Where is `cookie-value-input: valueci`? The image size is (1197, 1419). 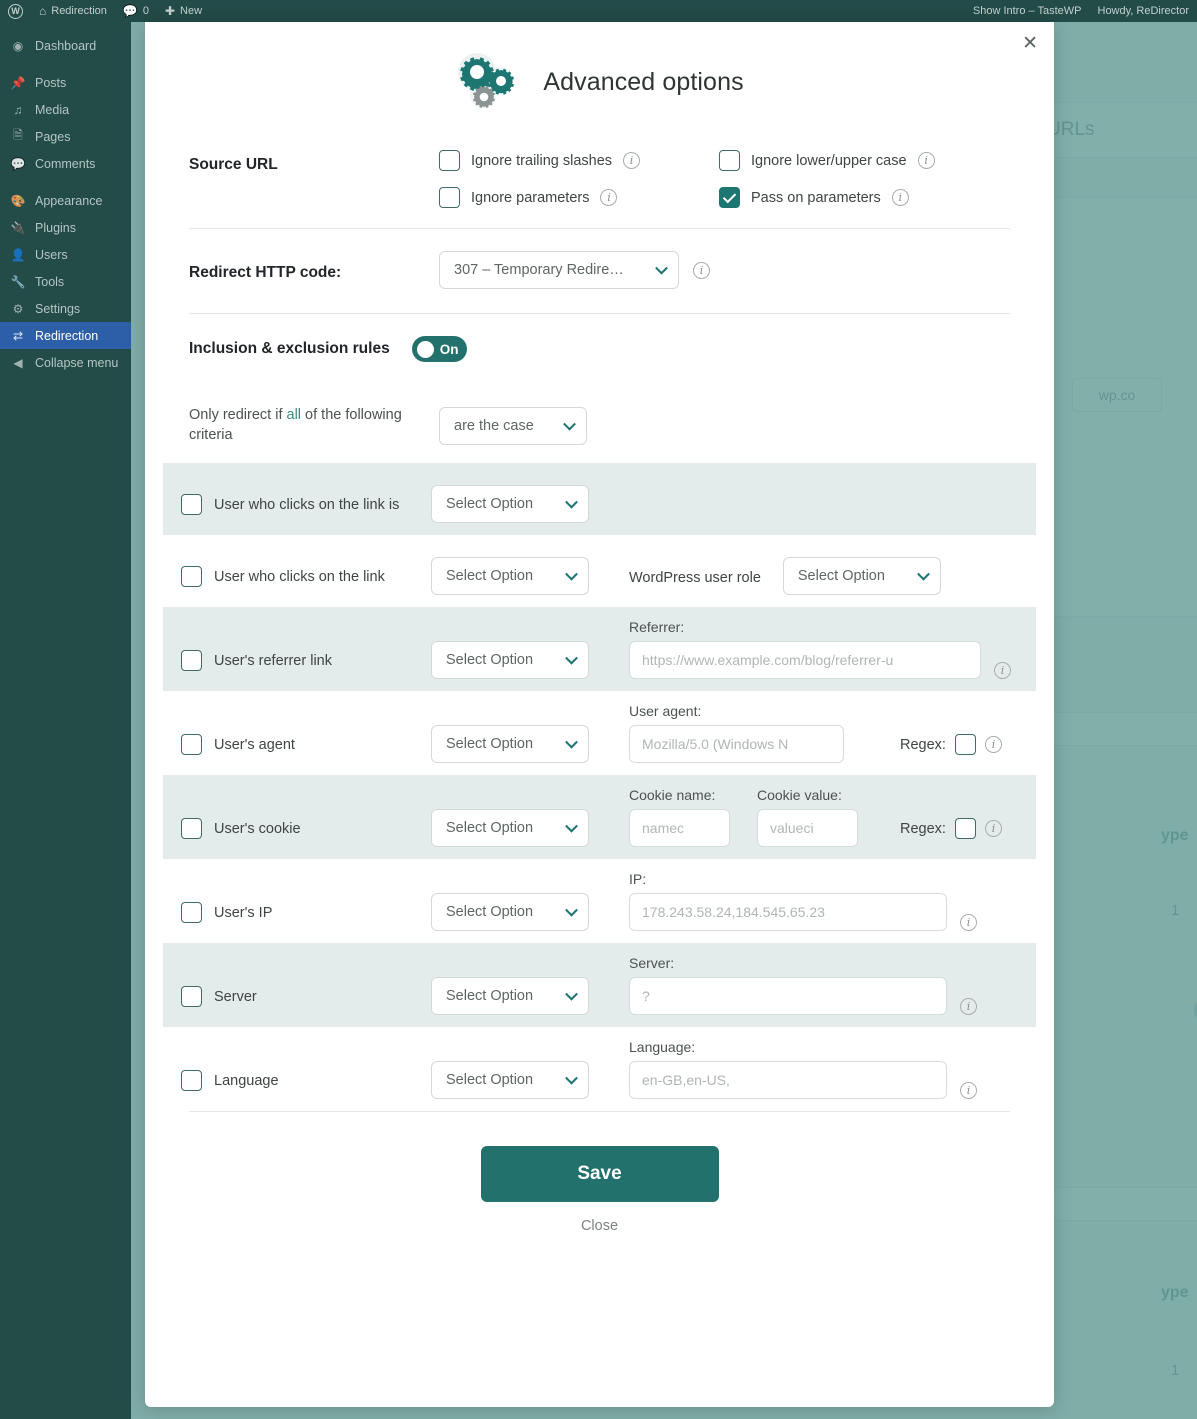
cookie-value-input: valueci is located at coordinates (807, 828).